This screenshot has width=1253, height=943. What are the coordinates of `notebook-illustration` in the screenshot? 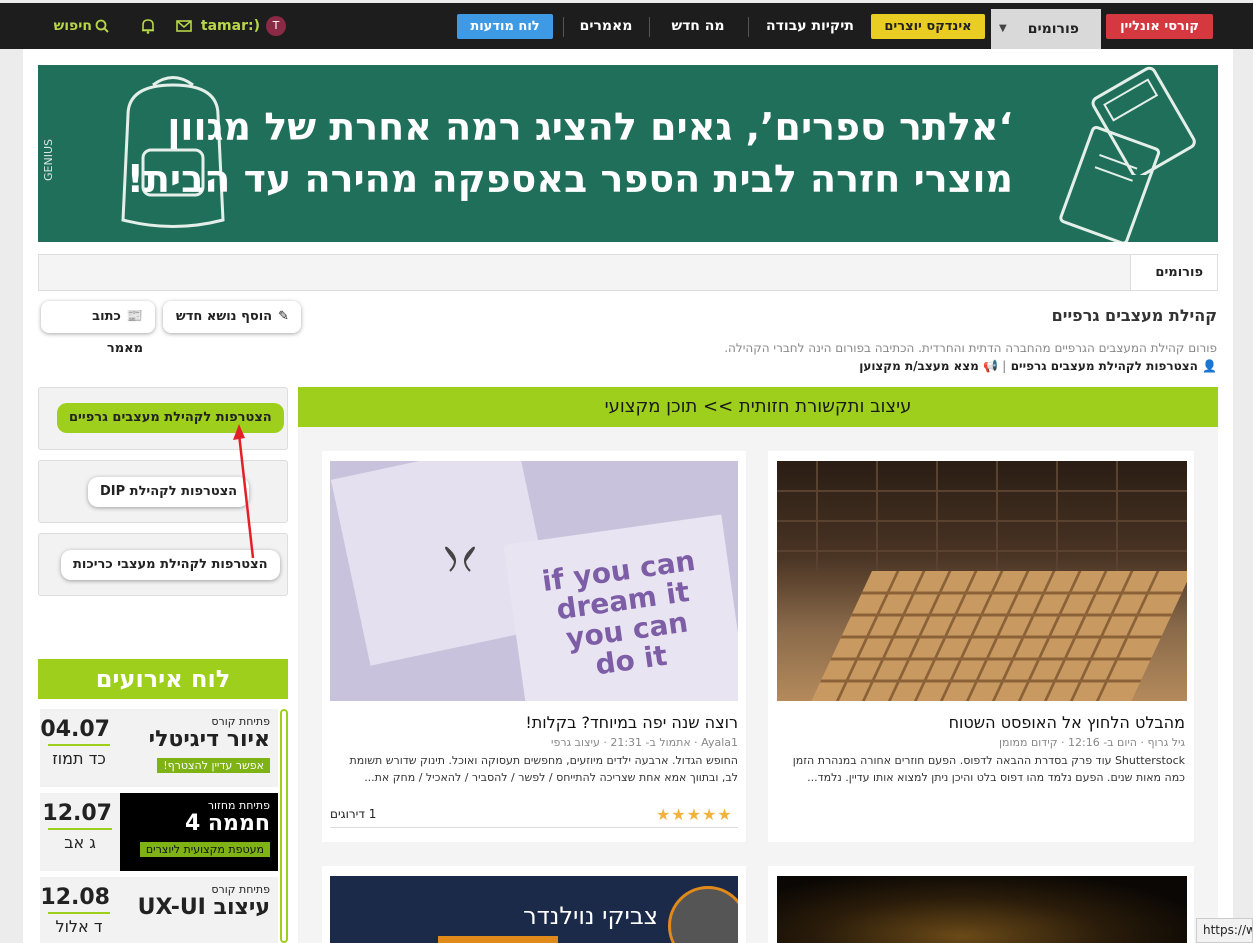 It's located at (1110, 183).